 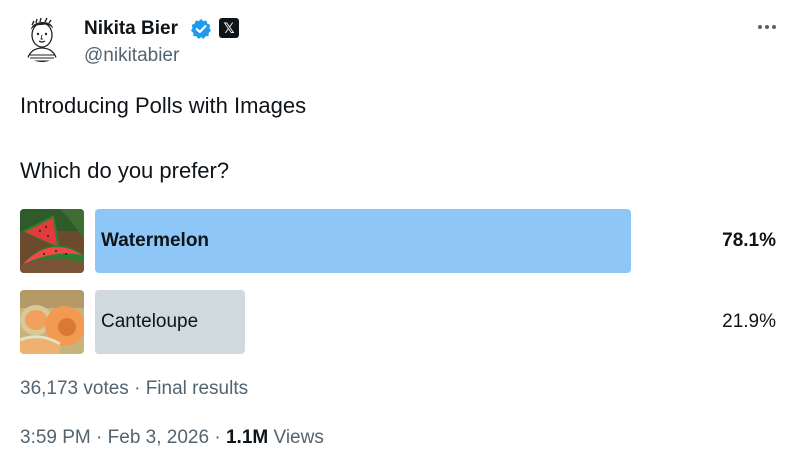 I want to click on avatar, so click(x=42, y=38).